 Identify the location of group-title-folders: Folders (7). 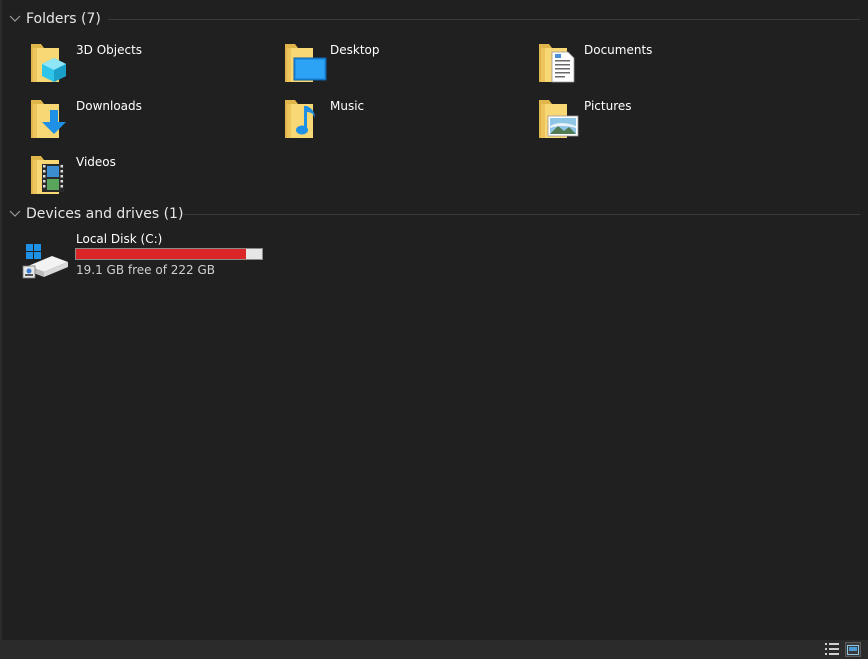
(63, 19).